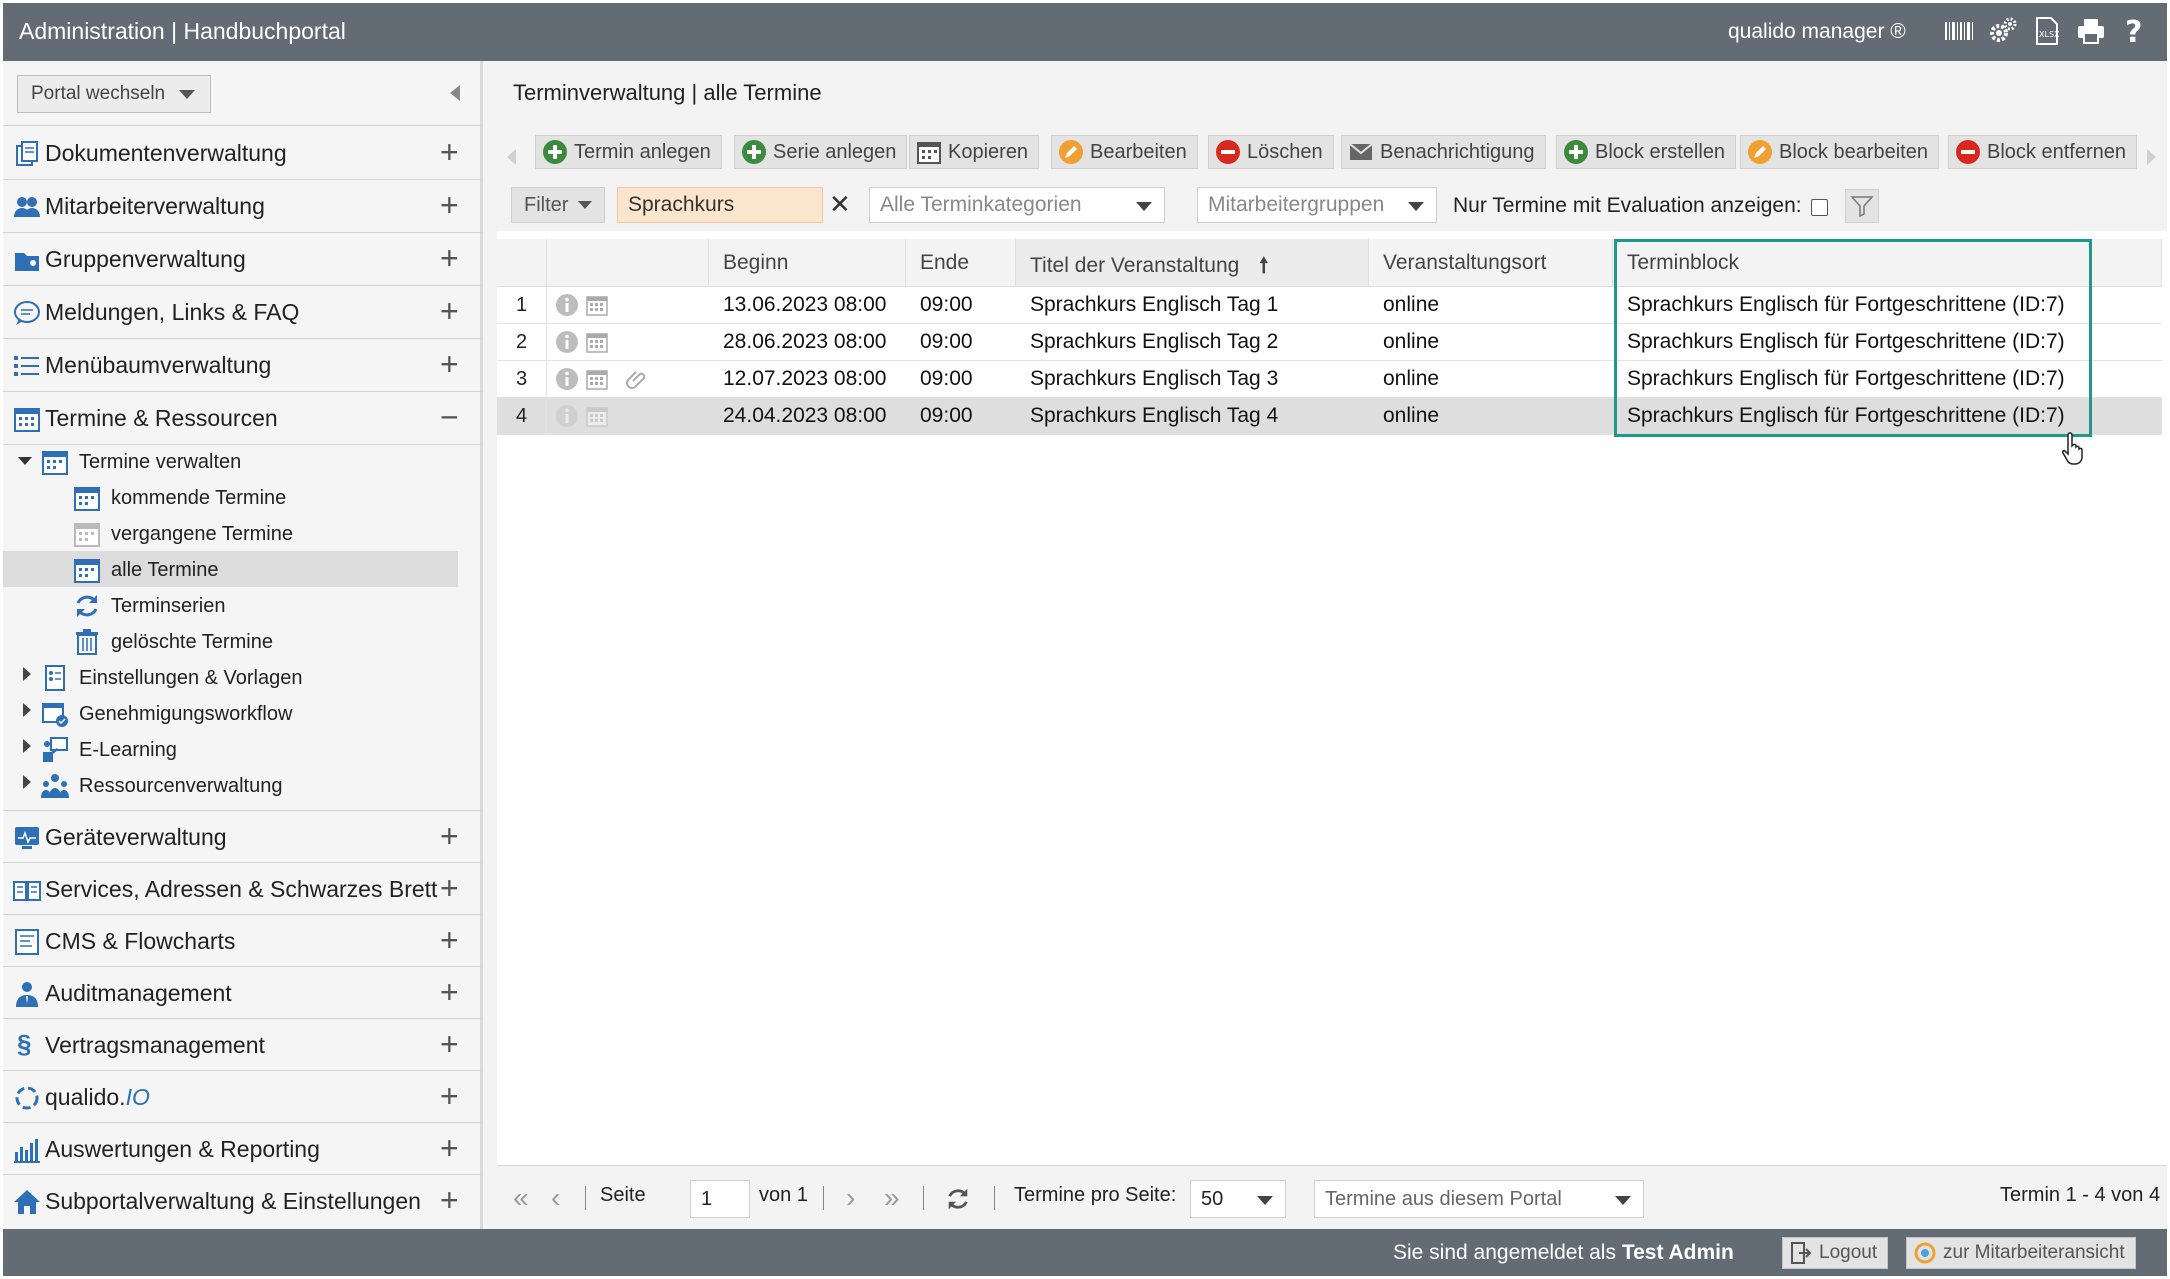 The height and width of the screenshot is (1279, 2170). What do you see at coordinates (1839, 152) in the screenshot?
I see `block-bearbeiten-button: Block bearbeiten` at bounding box center [1839, 152].